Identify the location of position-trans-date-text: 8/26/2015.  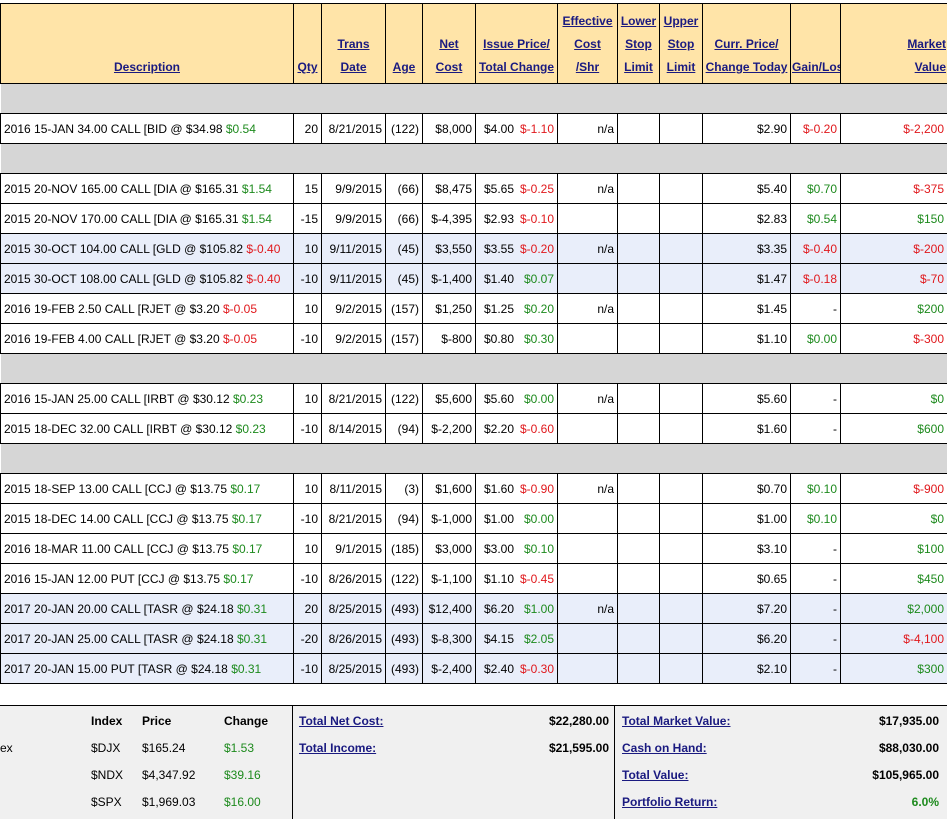
(355, 639).